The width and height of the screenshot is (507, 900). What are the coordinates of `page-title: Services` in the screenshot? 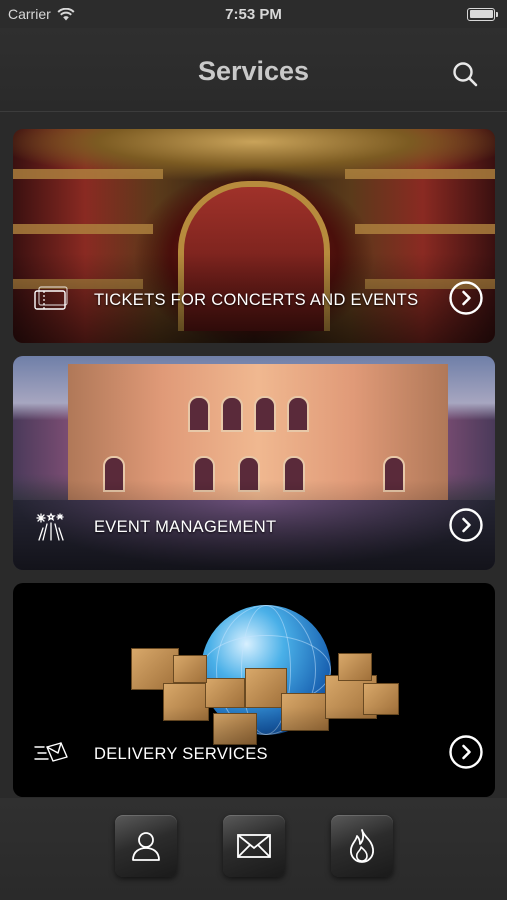 It's located at (253, 71).